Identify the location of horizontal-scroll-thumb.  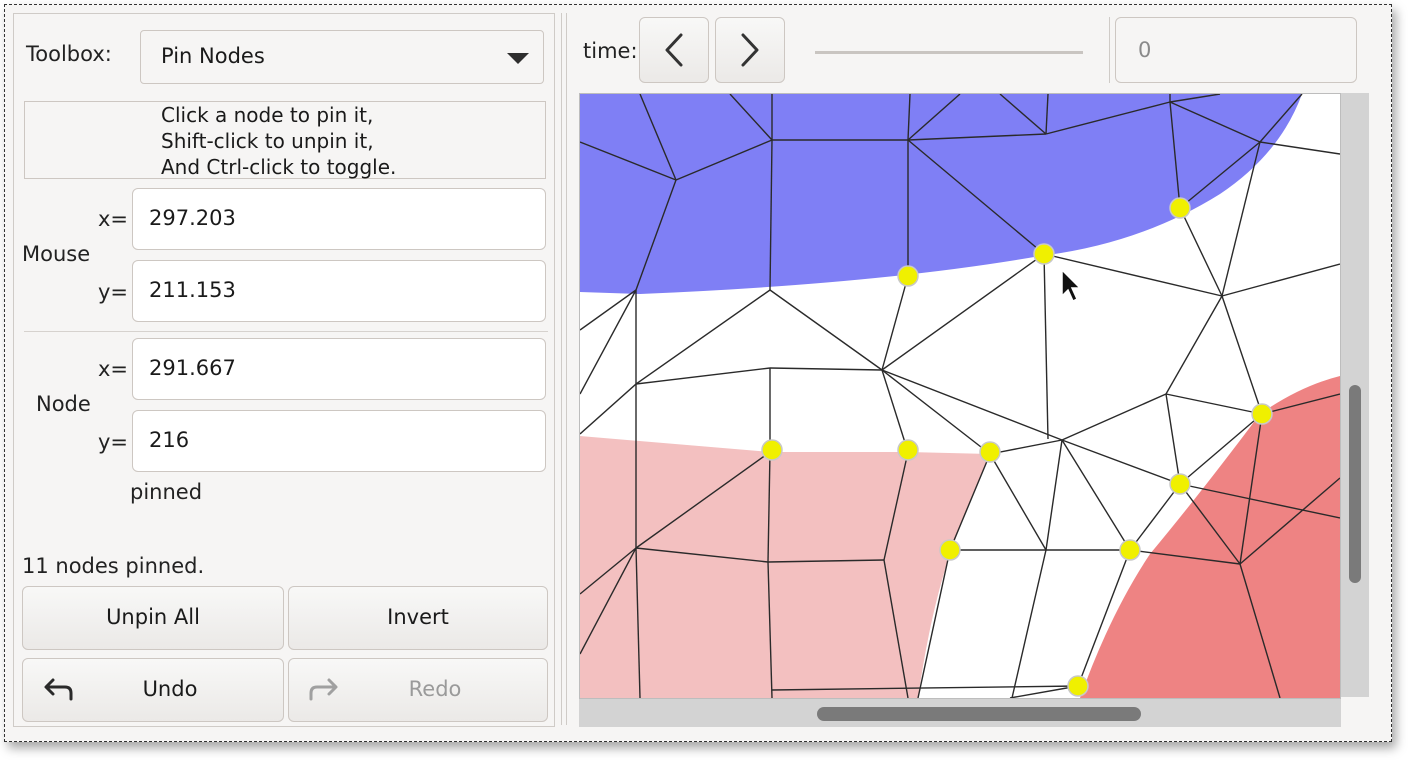
(979, 714).